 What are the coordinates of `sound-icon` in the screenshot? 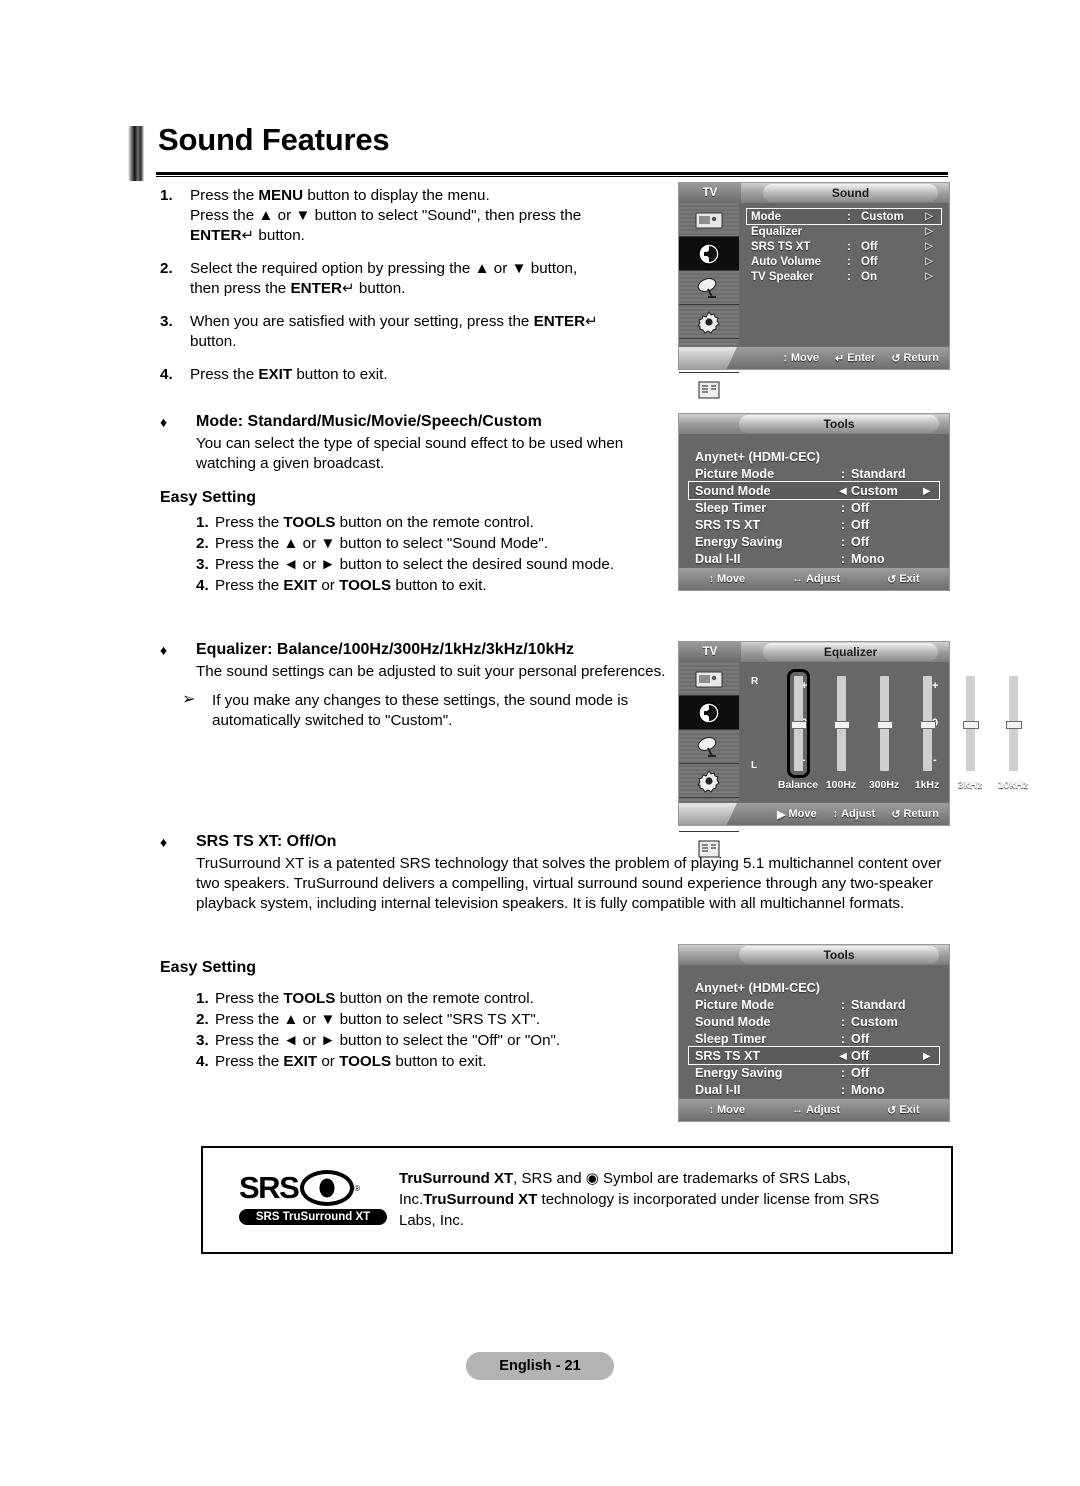 It's located at (709, 253).